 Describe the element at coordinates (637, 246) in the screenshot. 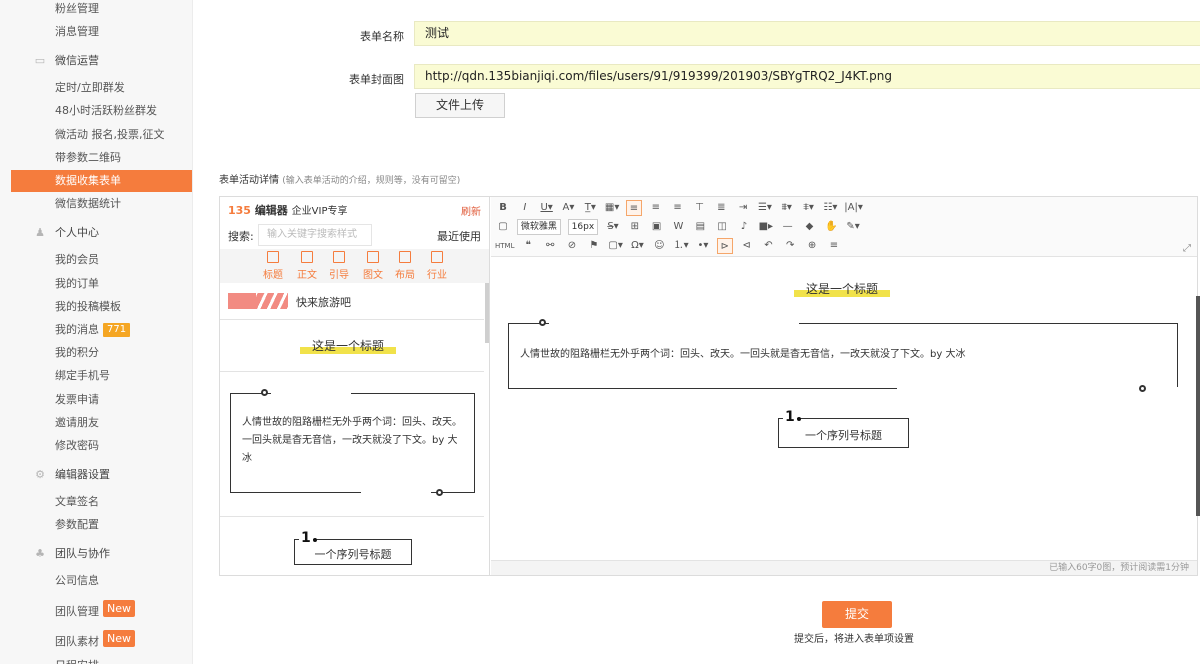

I see `special-char-icon: Ω▾` at that location.